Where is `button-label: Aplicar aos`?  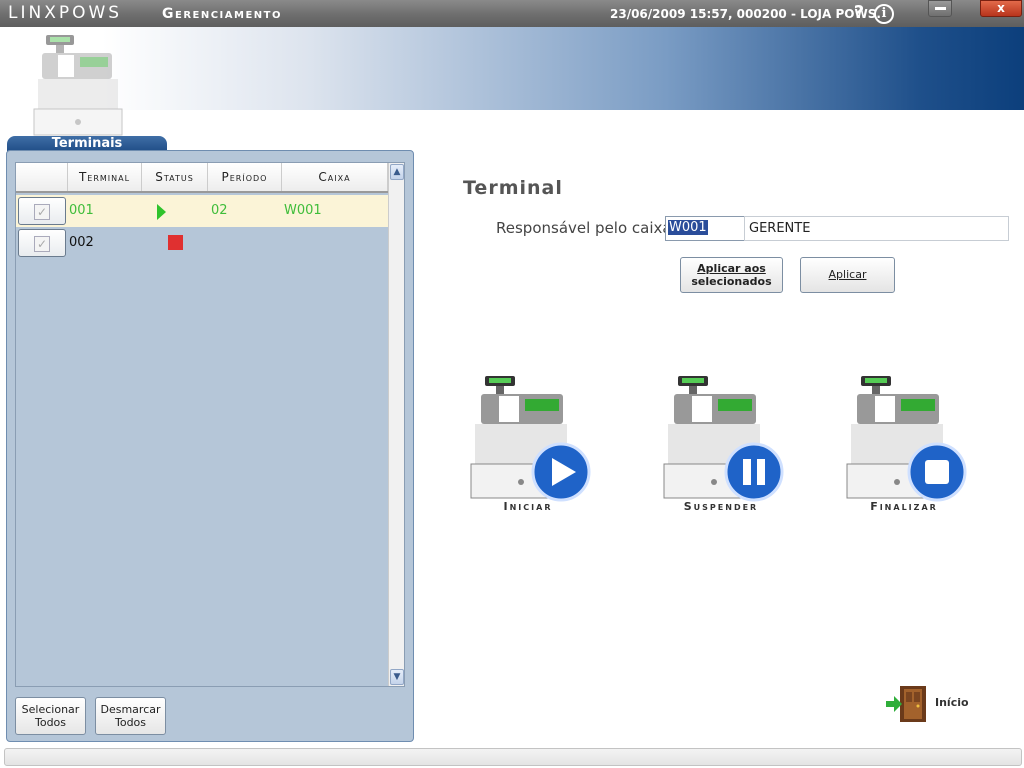 button-label: Aplicar aos is located at coordinates (731, 268).